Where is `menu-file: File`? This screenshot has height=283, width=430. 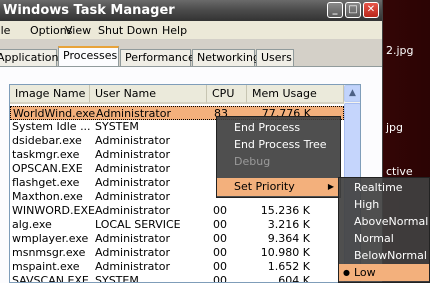
menu-file: File is located at coordinates (5, 30).